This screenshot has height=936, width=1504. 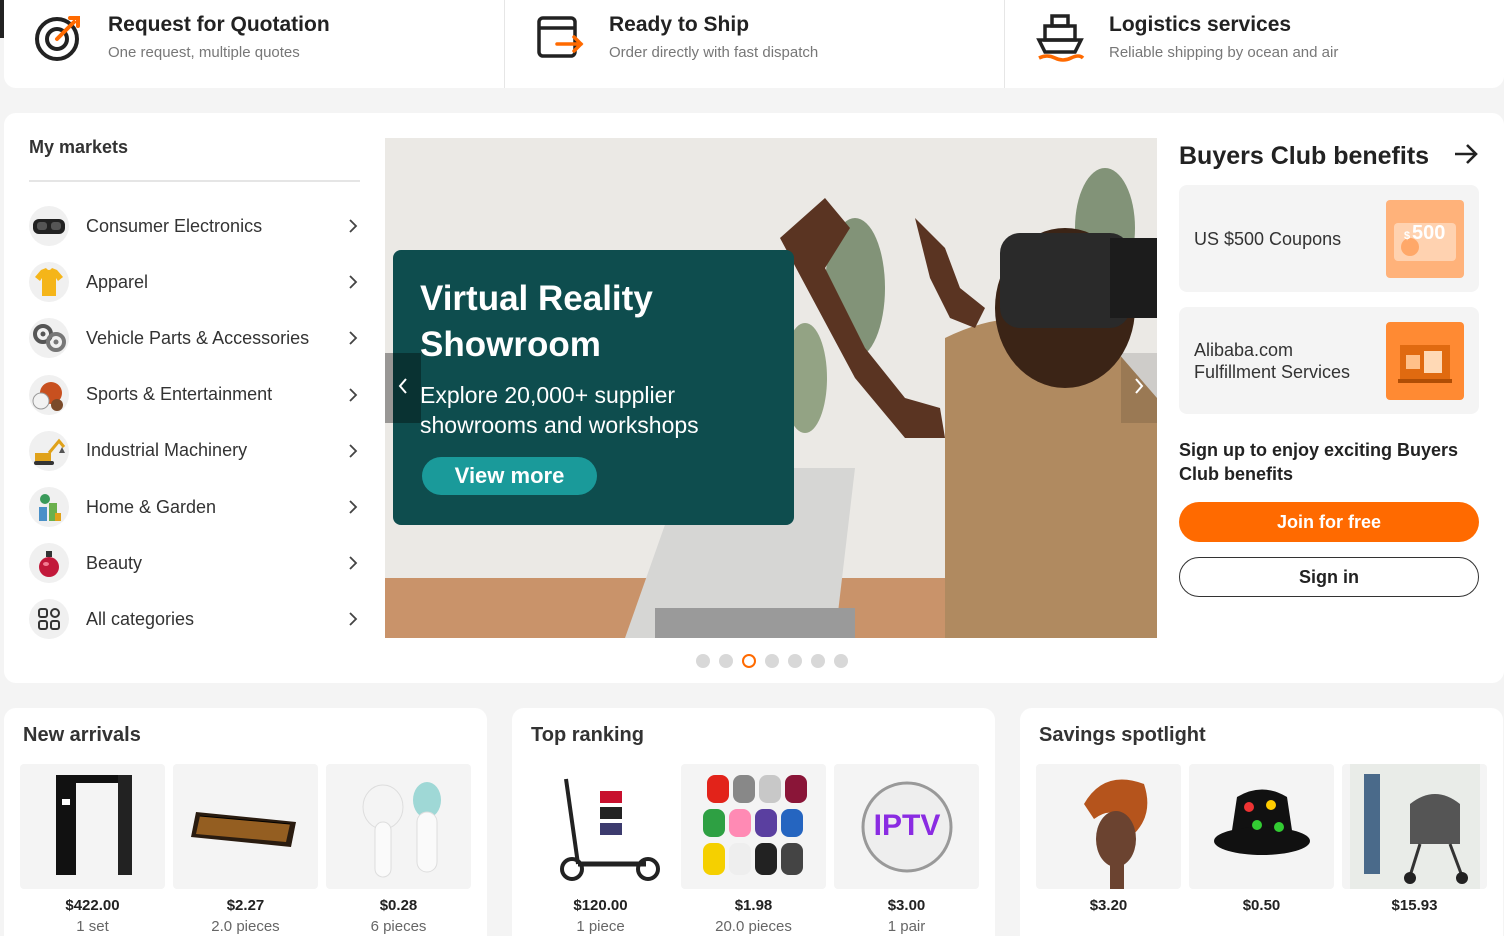 What do you see at coordinates (1466, 156) in the screenshot?
I see `arrow-right-icon` at bounding box center [1466, 156].